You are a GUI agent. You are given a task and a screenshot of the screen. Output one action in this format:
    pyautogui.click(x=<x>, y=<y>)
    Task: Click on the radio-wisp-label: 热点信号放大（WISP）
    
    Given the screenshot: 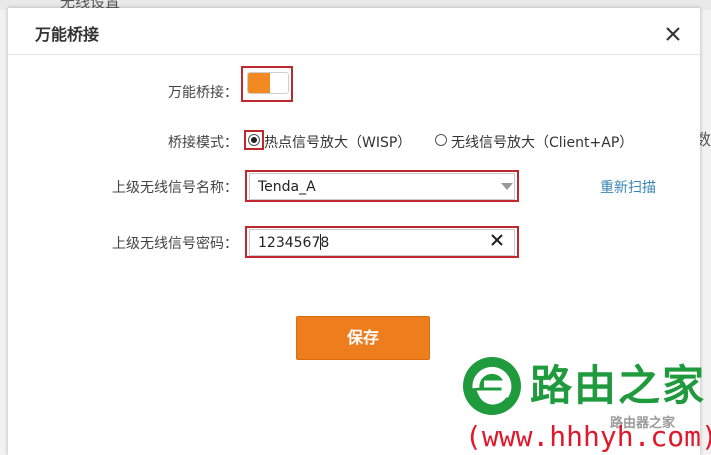 What is the action you would take?
    pyautogui.click(x=337, y=142)
    